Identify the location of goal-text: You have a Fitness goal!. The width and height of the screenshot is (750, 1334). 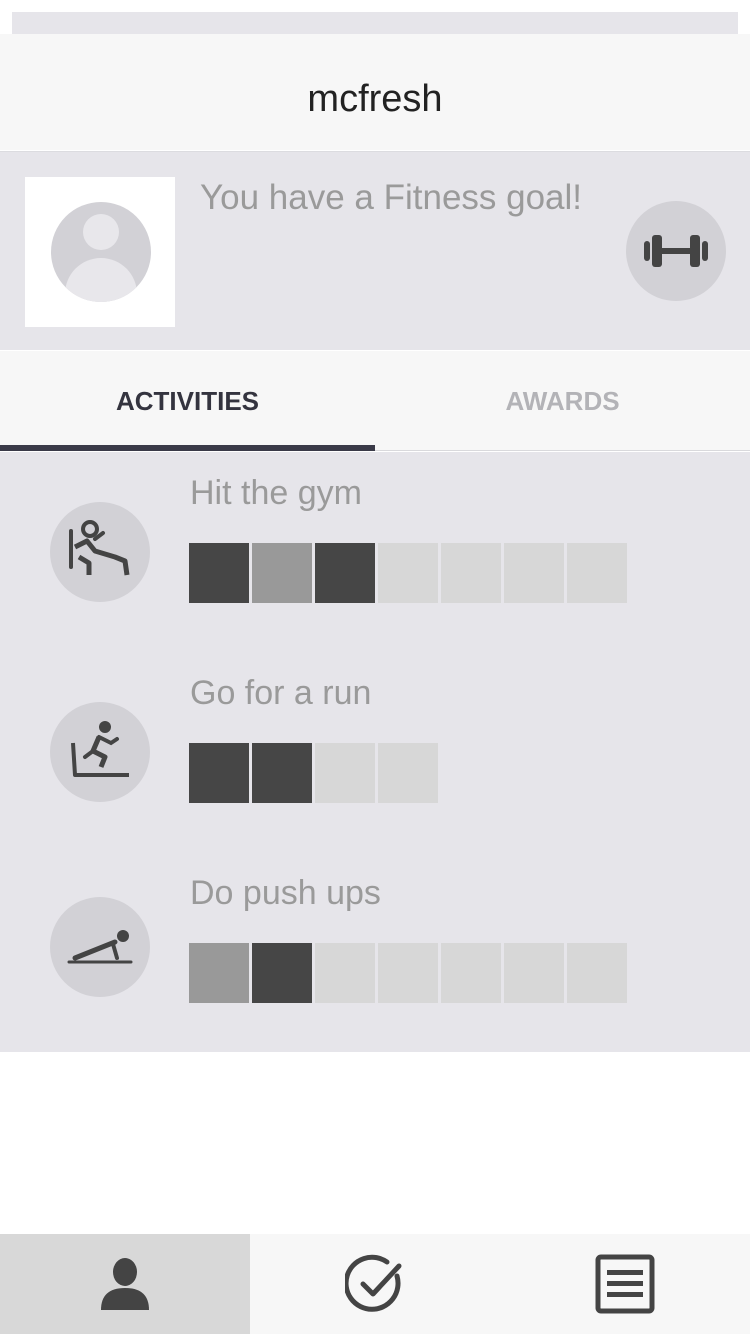
(391, 197).